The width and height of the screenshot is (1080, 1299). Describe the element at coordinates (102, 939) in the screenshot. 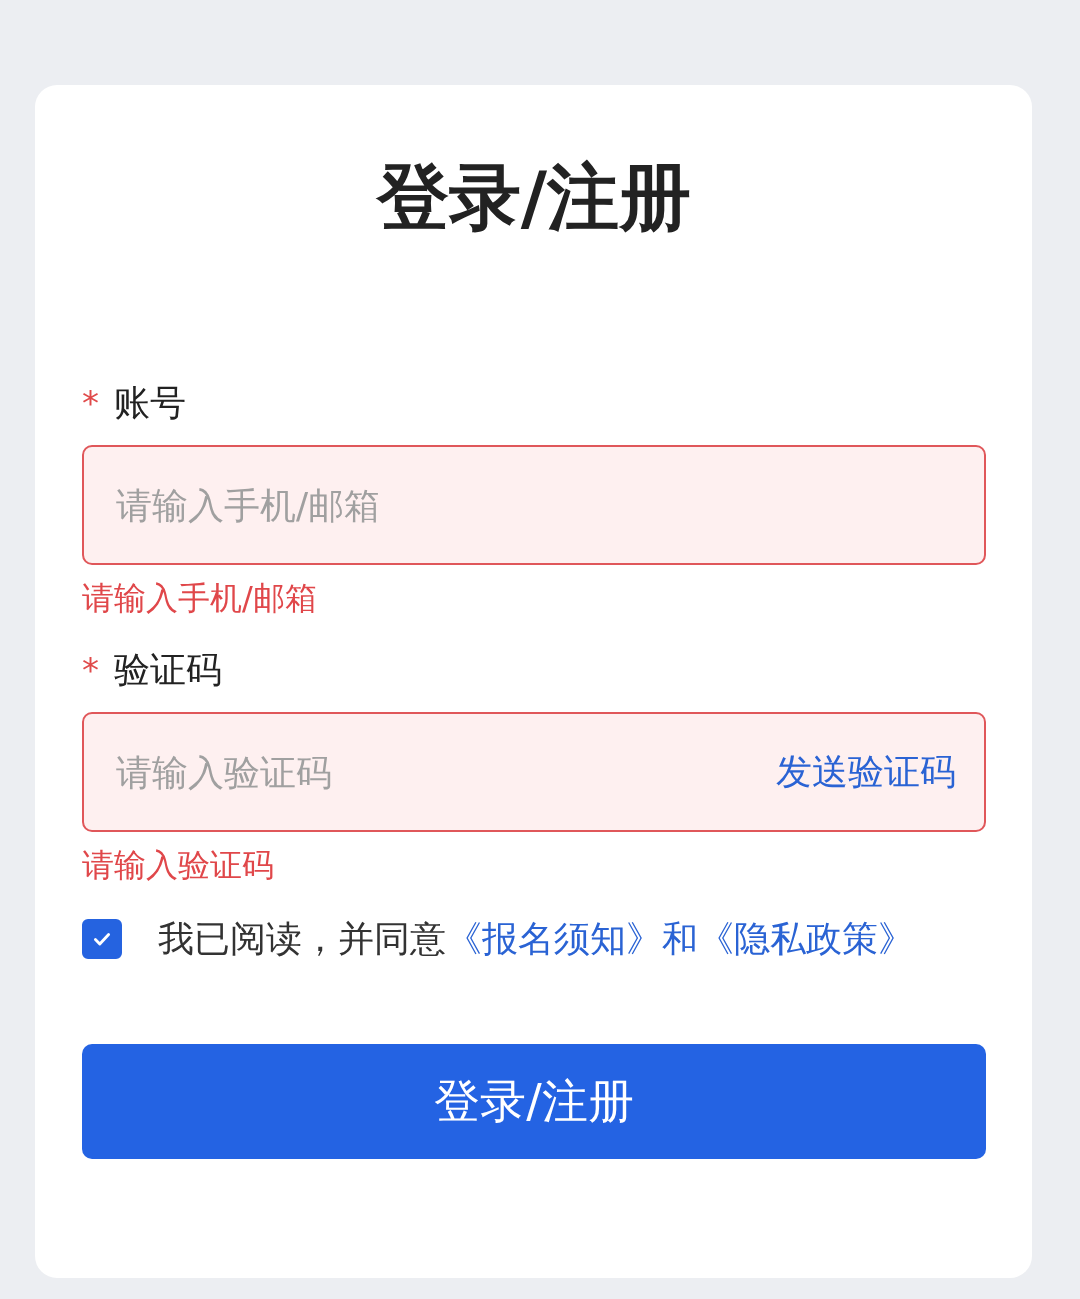

I see `agreement-checkbox` at that location.